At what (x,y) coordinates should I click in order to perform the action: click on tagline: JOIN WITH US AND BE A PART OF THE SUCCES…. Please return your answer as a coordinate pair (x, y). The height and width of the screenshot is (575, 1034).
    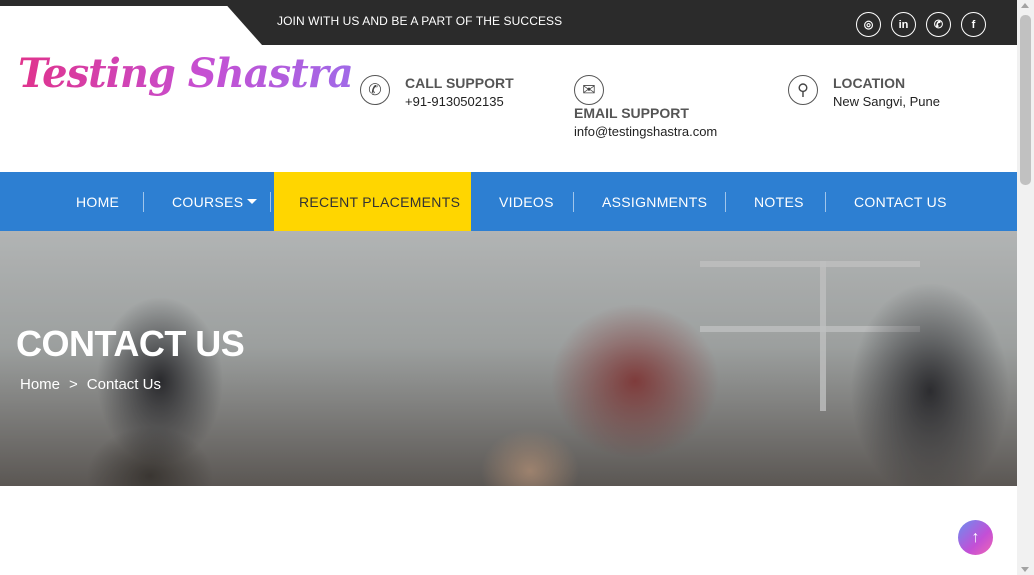
    Looking at the image, I should click on (420, 21).